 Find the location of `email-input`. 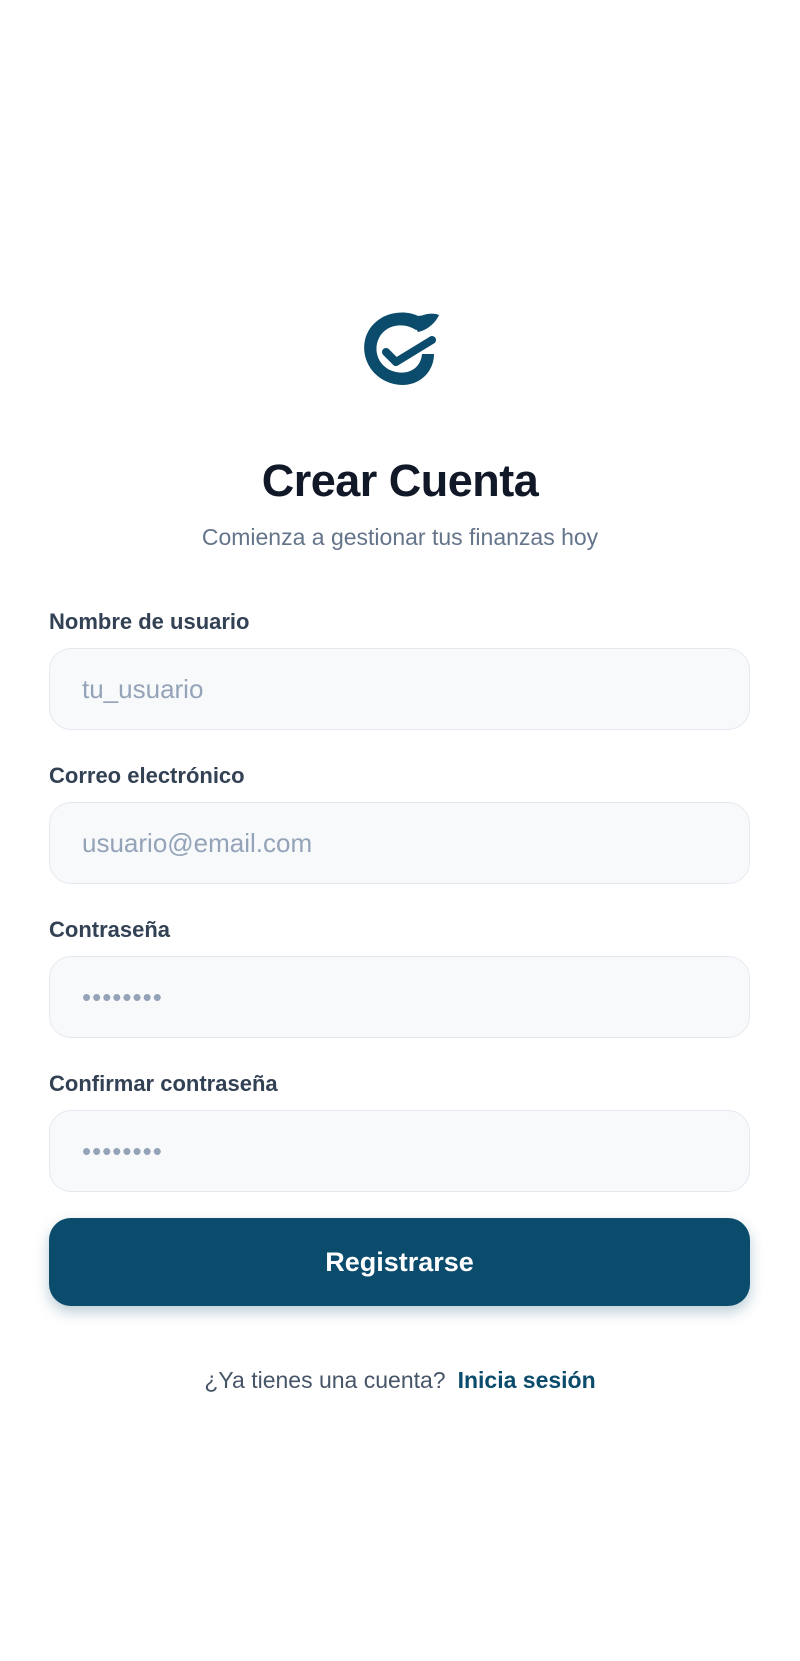

email-input is located at coordinates (399, 843).